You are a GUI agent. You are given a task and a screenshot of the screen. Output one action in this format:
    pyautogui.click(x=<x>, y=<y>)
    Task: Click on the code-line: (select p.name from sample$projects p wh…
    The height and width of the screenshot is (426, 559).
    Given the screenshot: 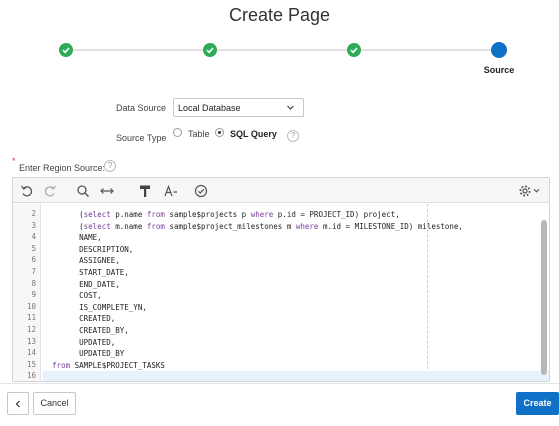 What is the action you would take?
    pyautogui.click(x=221, y=214)
    